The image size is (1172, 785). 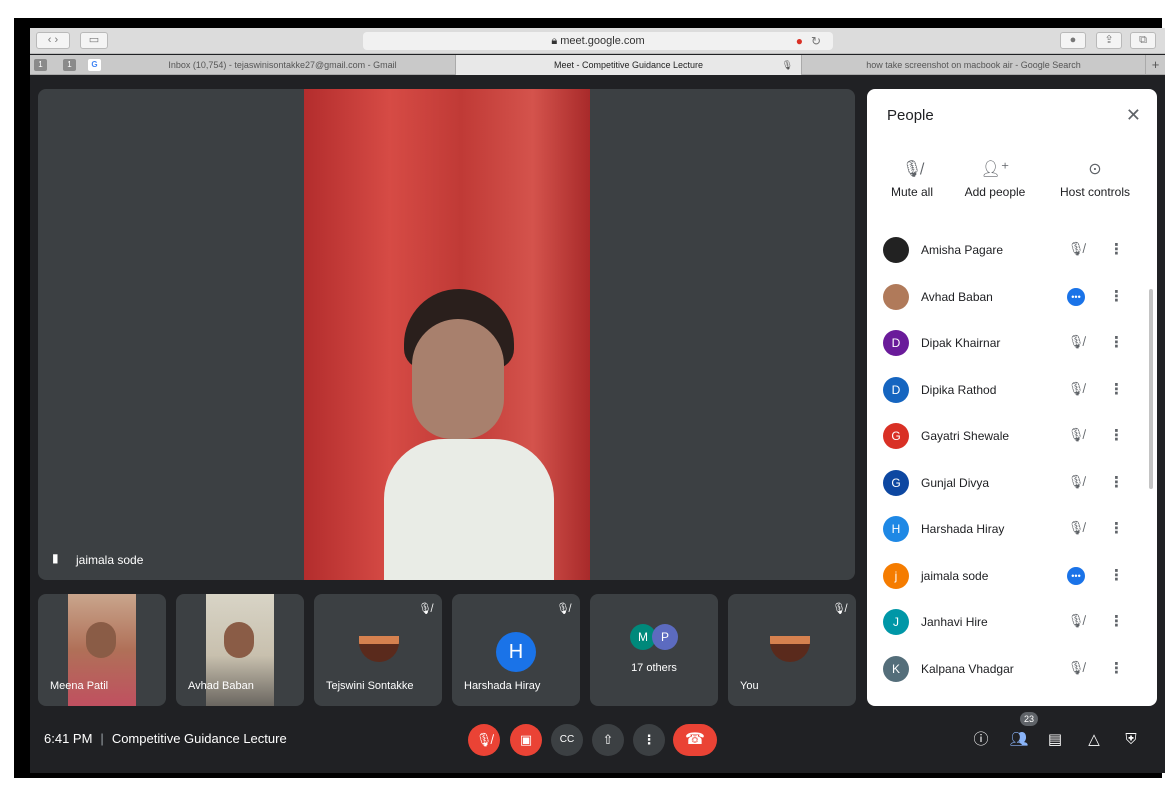 What do you see at coordinates (1151, 389) in the screenshot?
I see `scrollbar` at bounding box center [1151, 389].